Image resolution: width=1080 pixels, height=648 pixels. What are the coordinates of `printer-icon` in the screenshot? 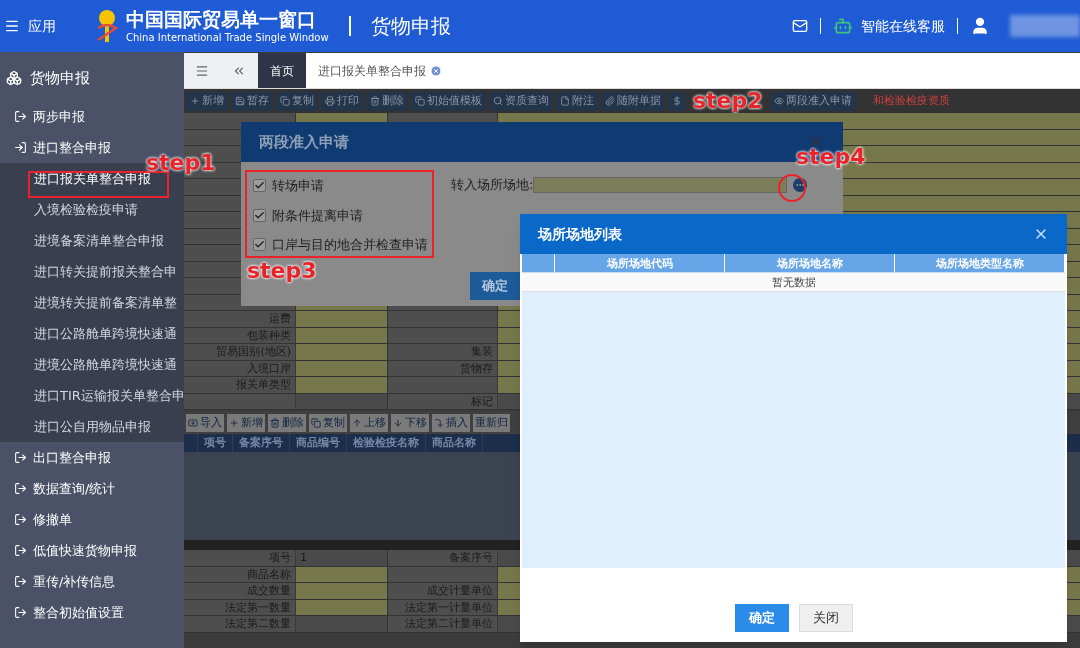 It's located at (330, 101).